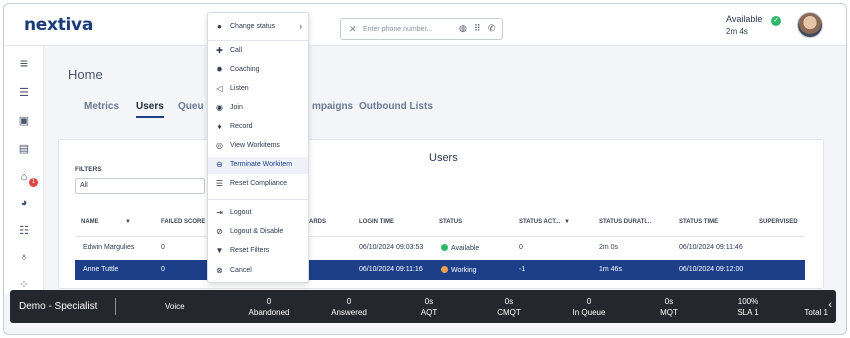  I want to click on column-header-failed-score: FAILED SCORE, so click(183, 222).